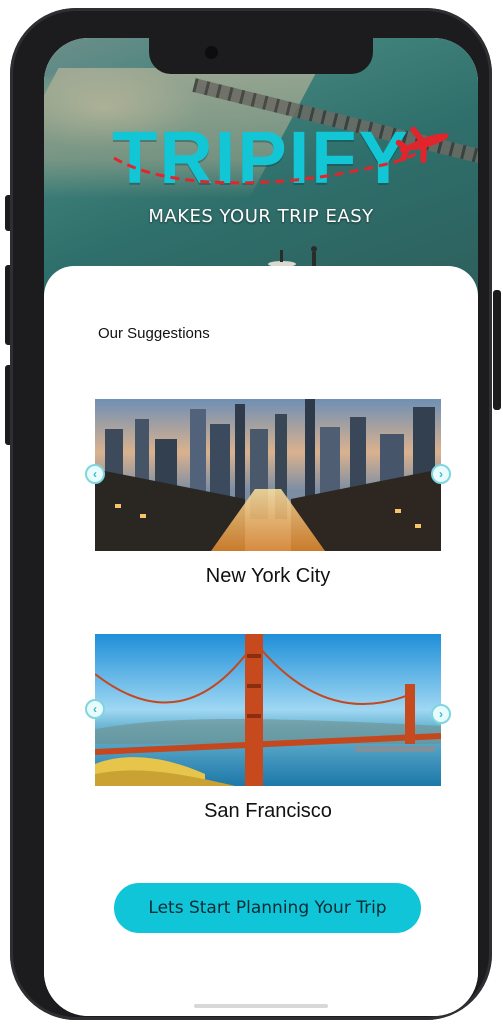 This screenshot has height=1028, width=503. What do you see at coordinates (154, 333) in the screenshot?
I see `section-heading: Our Suggestions` at bounding box center [154, 333].